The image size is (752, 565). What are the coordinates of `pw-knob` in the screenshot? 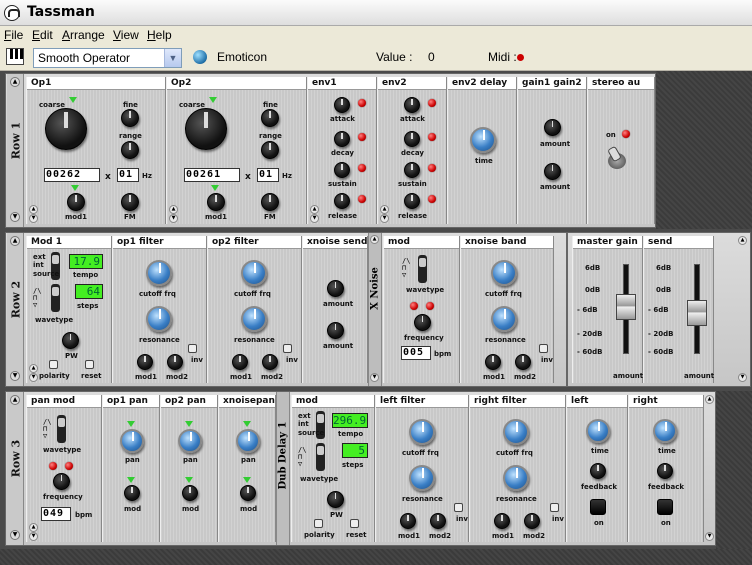 It's located at (70, 340).